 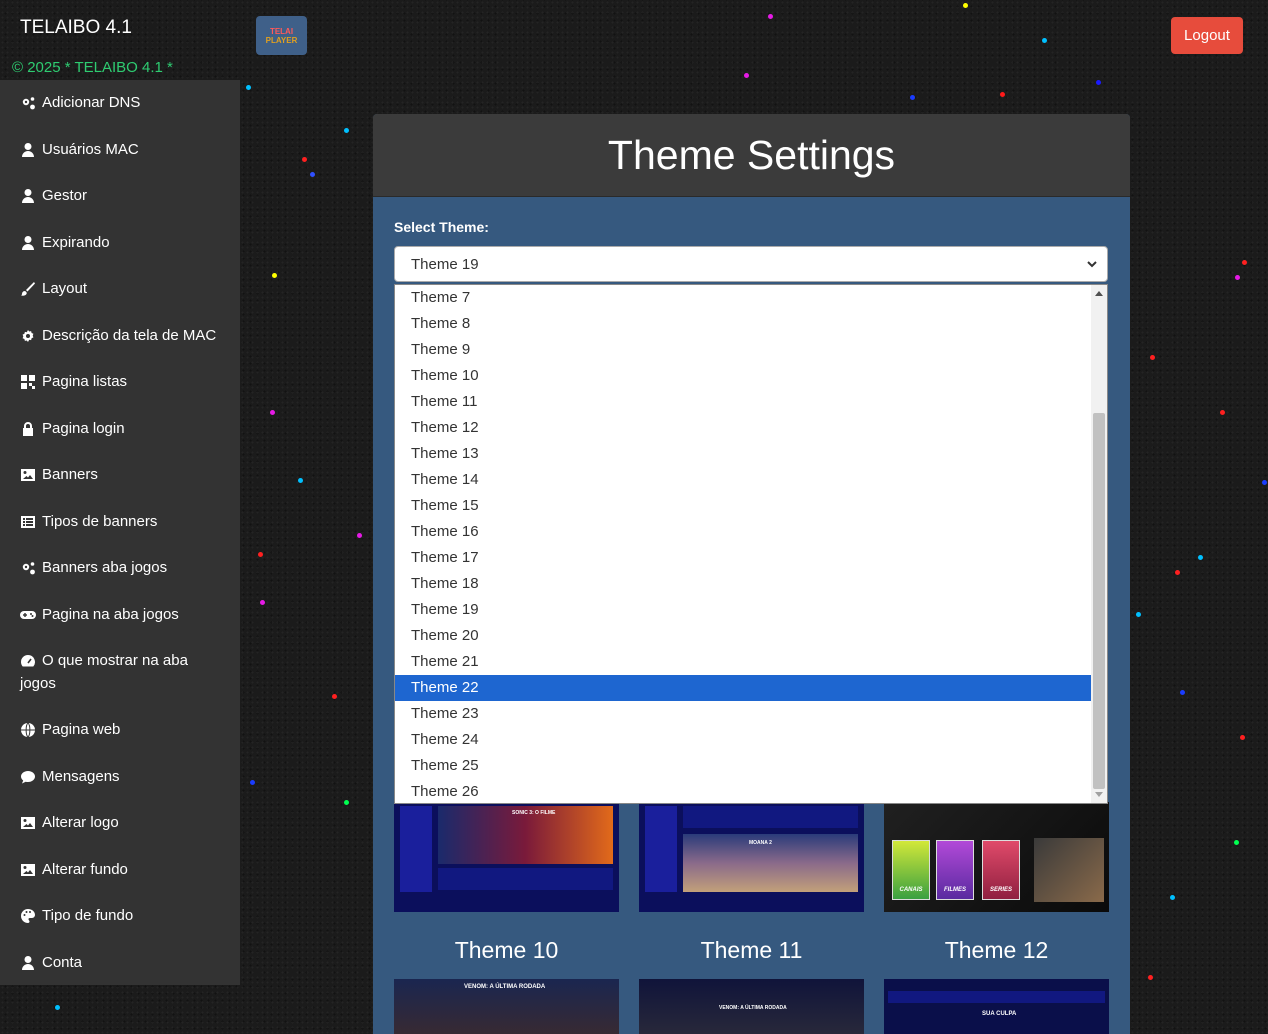 What do you see at coordinates (996, 1006) in the screenshot?
I see `theme-preview-12: SUA CULPA` at bounding box center [996, 1006].